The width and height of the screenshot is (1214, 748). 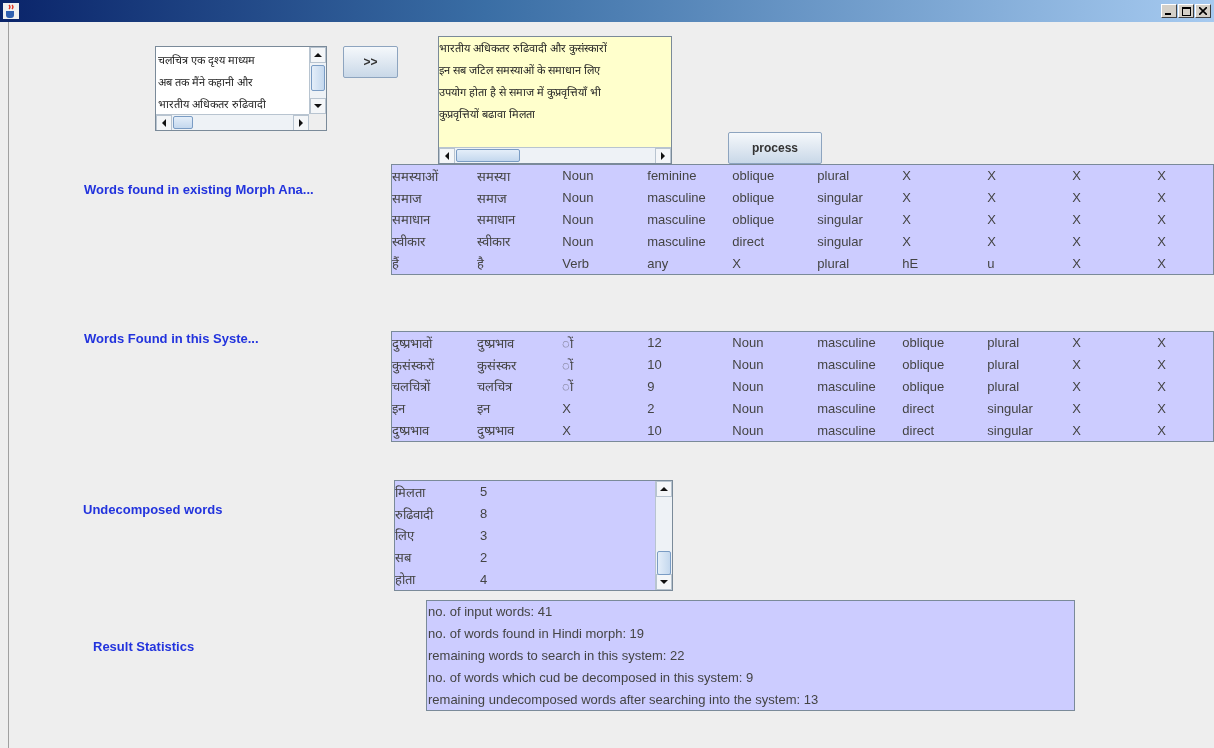 What do you see at coordinates (370, 62) in the screenshot?
I see `transfer-button: >>` at bounding box center [370, 62].